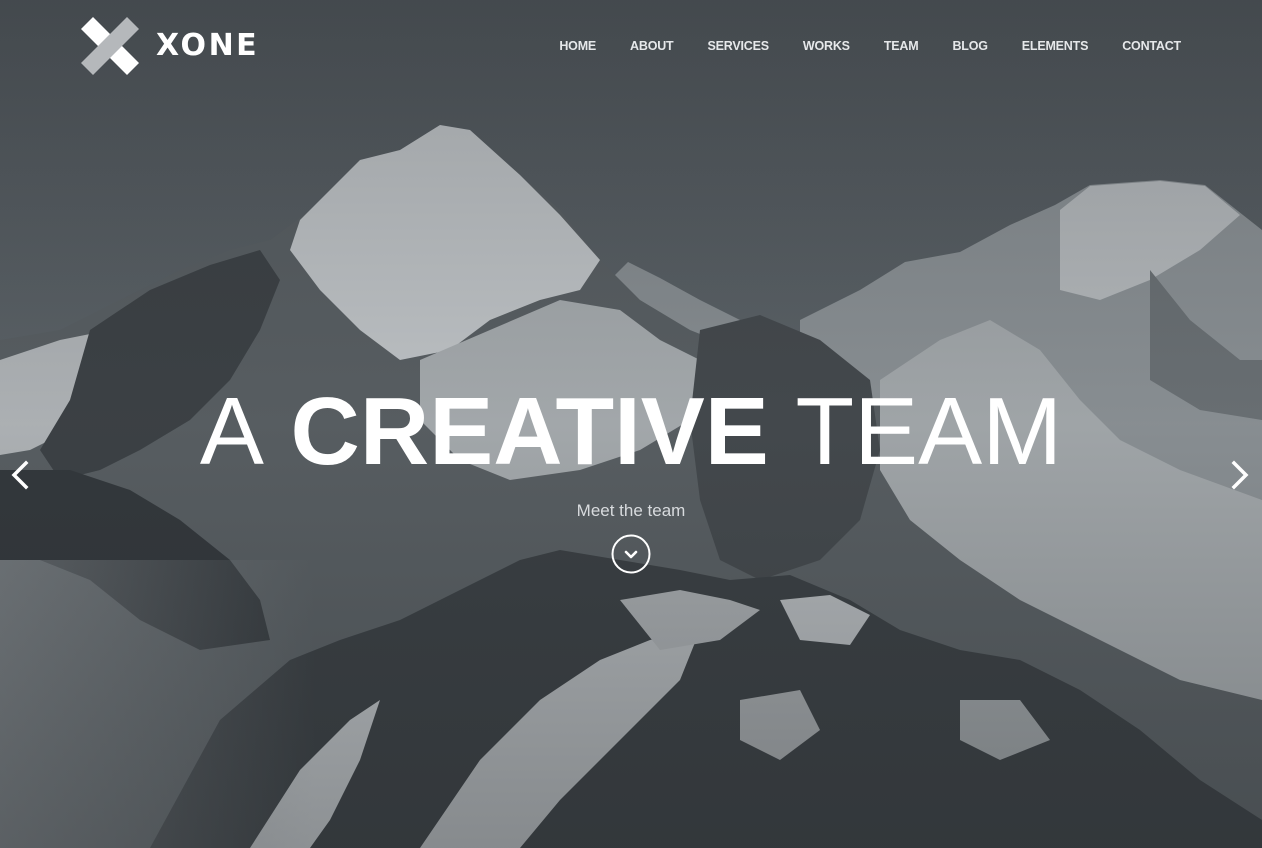 The height and width of the screenshot is (848, 1262). Describe the element at coordinates (884, 46) in the screenshot. I see `nav-item-team: TEAM` at that location.